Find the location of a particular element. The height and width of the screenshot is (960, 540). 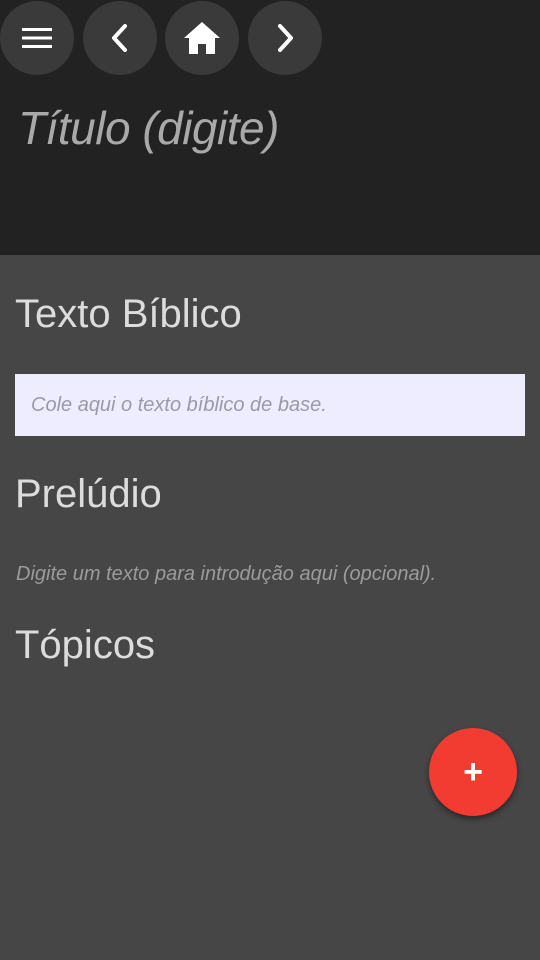

title-input: Título (digite) is located at coordinates (268, 128).